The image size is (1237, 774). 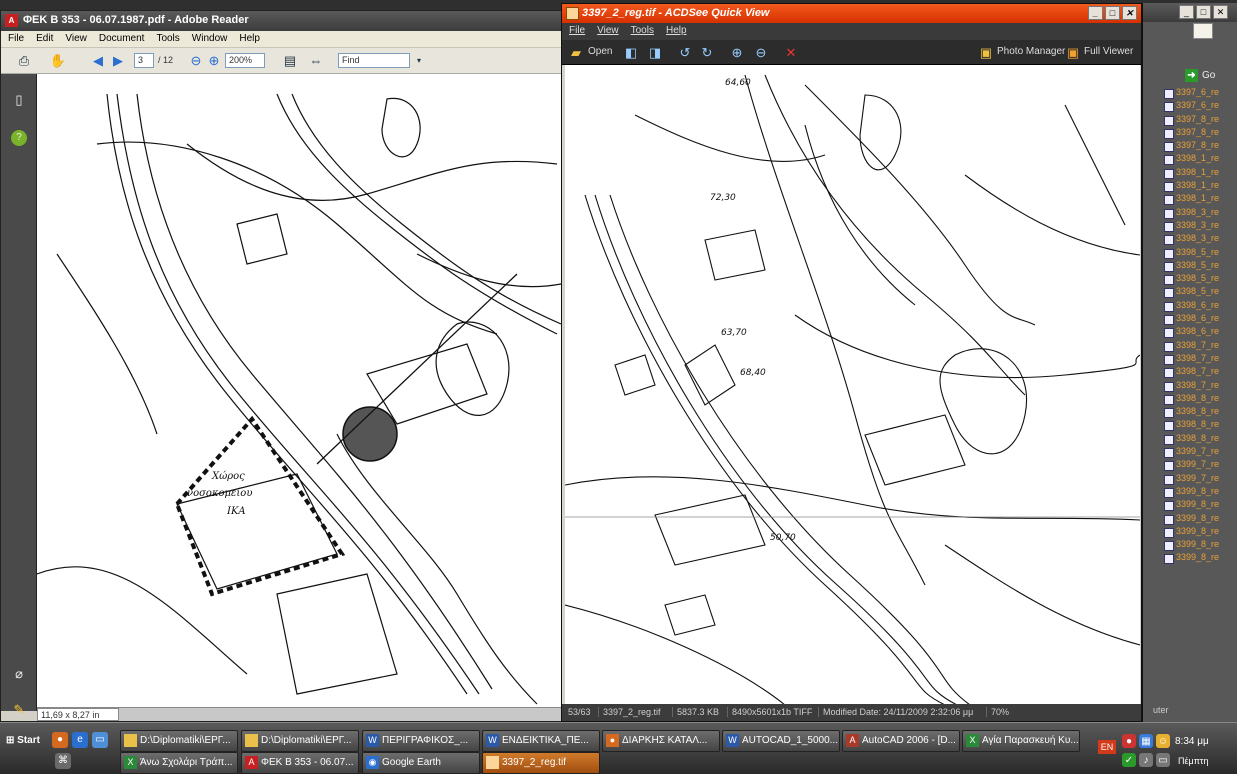 I want to click on close-button: ✕, so click(x=1220, y=12).